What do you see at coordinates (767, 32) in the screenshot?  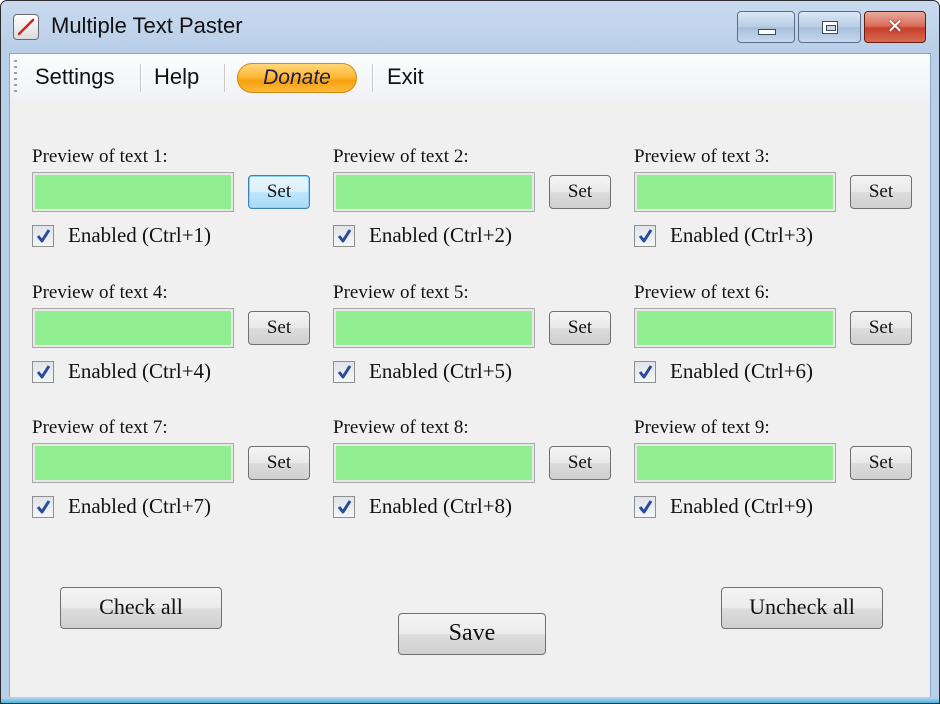 I see `minimize-icon` at bounding box center [767, 32].